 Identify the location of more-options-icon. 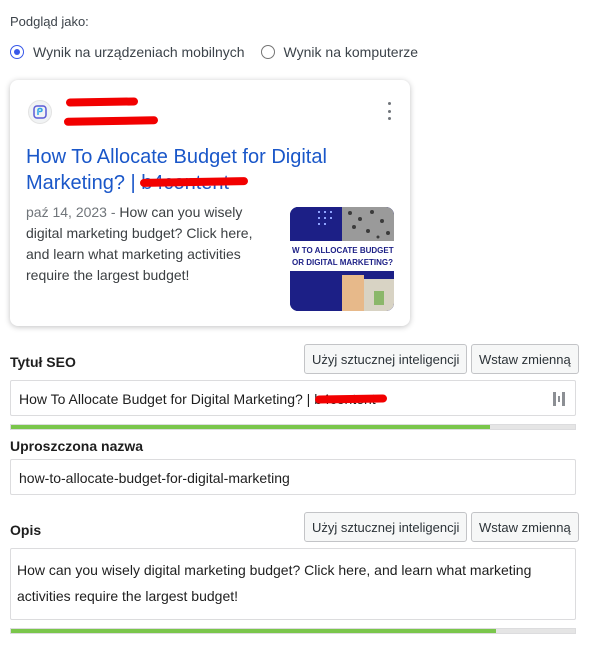
(389, 111).